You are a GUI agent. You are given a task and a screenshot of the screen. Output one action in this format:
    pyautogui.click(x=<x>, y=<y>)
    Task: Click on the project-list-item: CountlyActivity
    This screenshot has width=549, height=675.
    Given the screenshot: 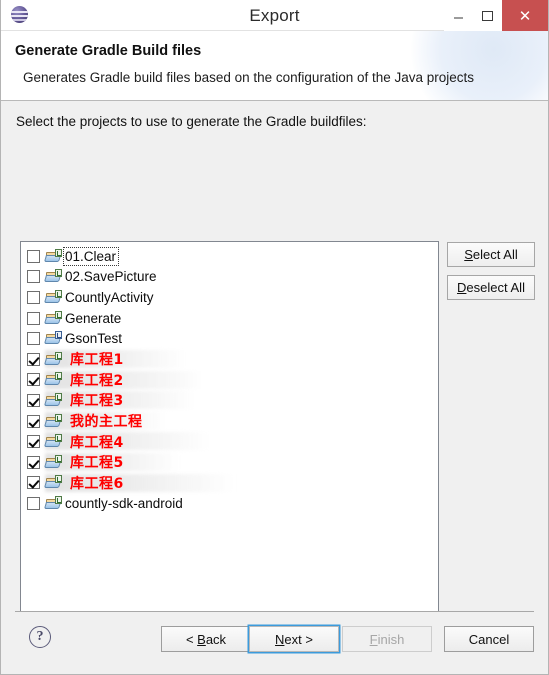 What is the action you would take?
    pyautogui.click(x=229, y=297)
    